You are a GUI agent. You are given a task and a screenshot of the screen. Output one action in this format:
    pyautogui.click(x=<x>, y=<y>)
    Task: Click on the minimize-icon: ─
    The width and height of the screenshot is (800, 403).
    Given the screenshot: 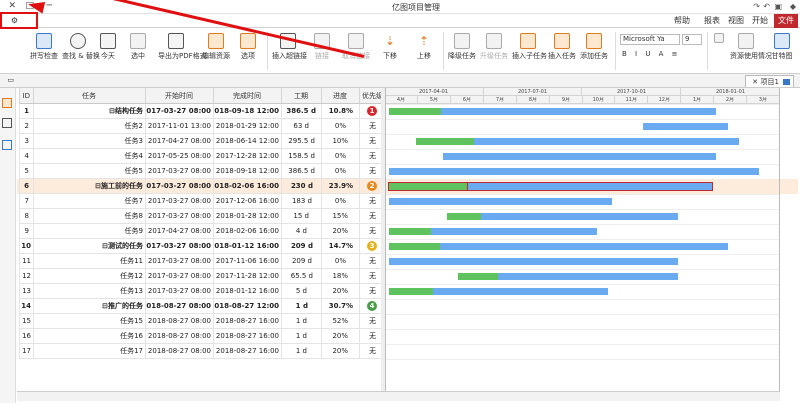 What is the action you would take?
    pyautogui.click(x=49, y=6)
    